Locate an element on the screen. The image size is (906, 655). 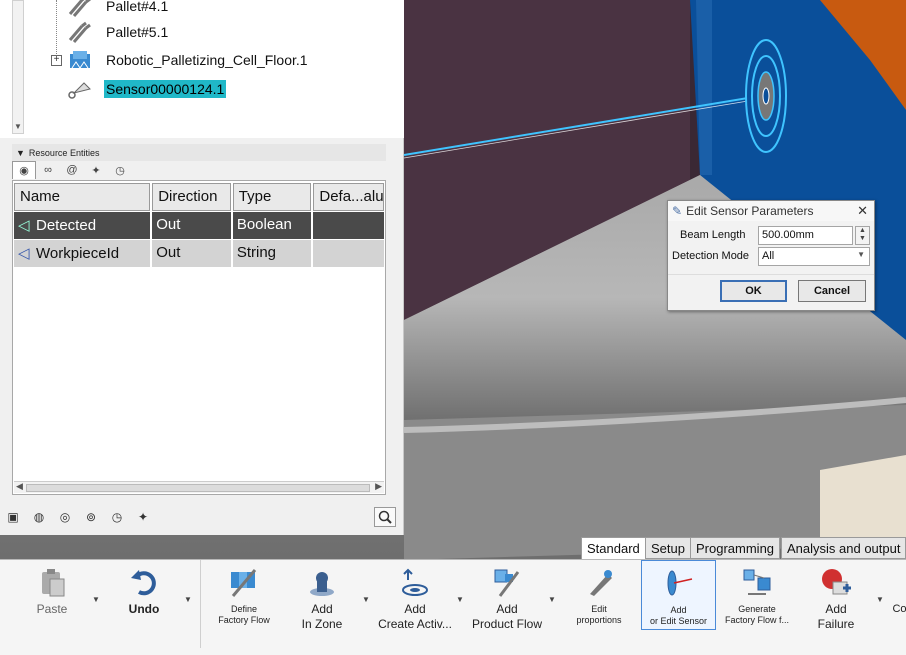
table-row: ◁ WorkpieceId Out String is located at coordinates (199, 253).